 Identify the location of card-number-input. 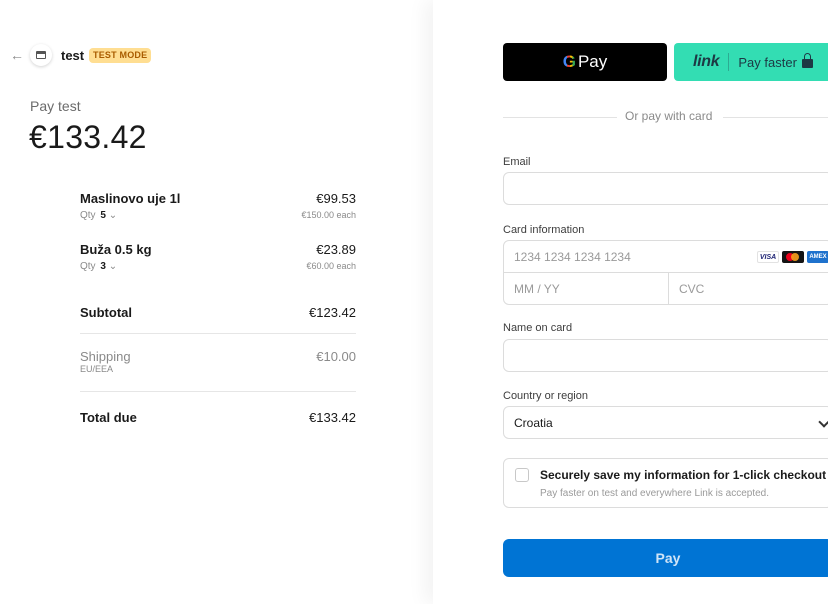
(666, 257).